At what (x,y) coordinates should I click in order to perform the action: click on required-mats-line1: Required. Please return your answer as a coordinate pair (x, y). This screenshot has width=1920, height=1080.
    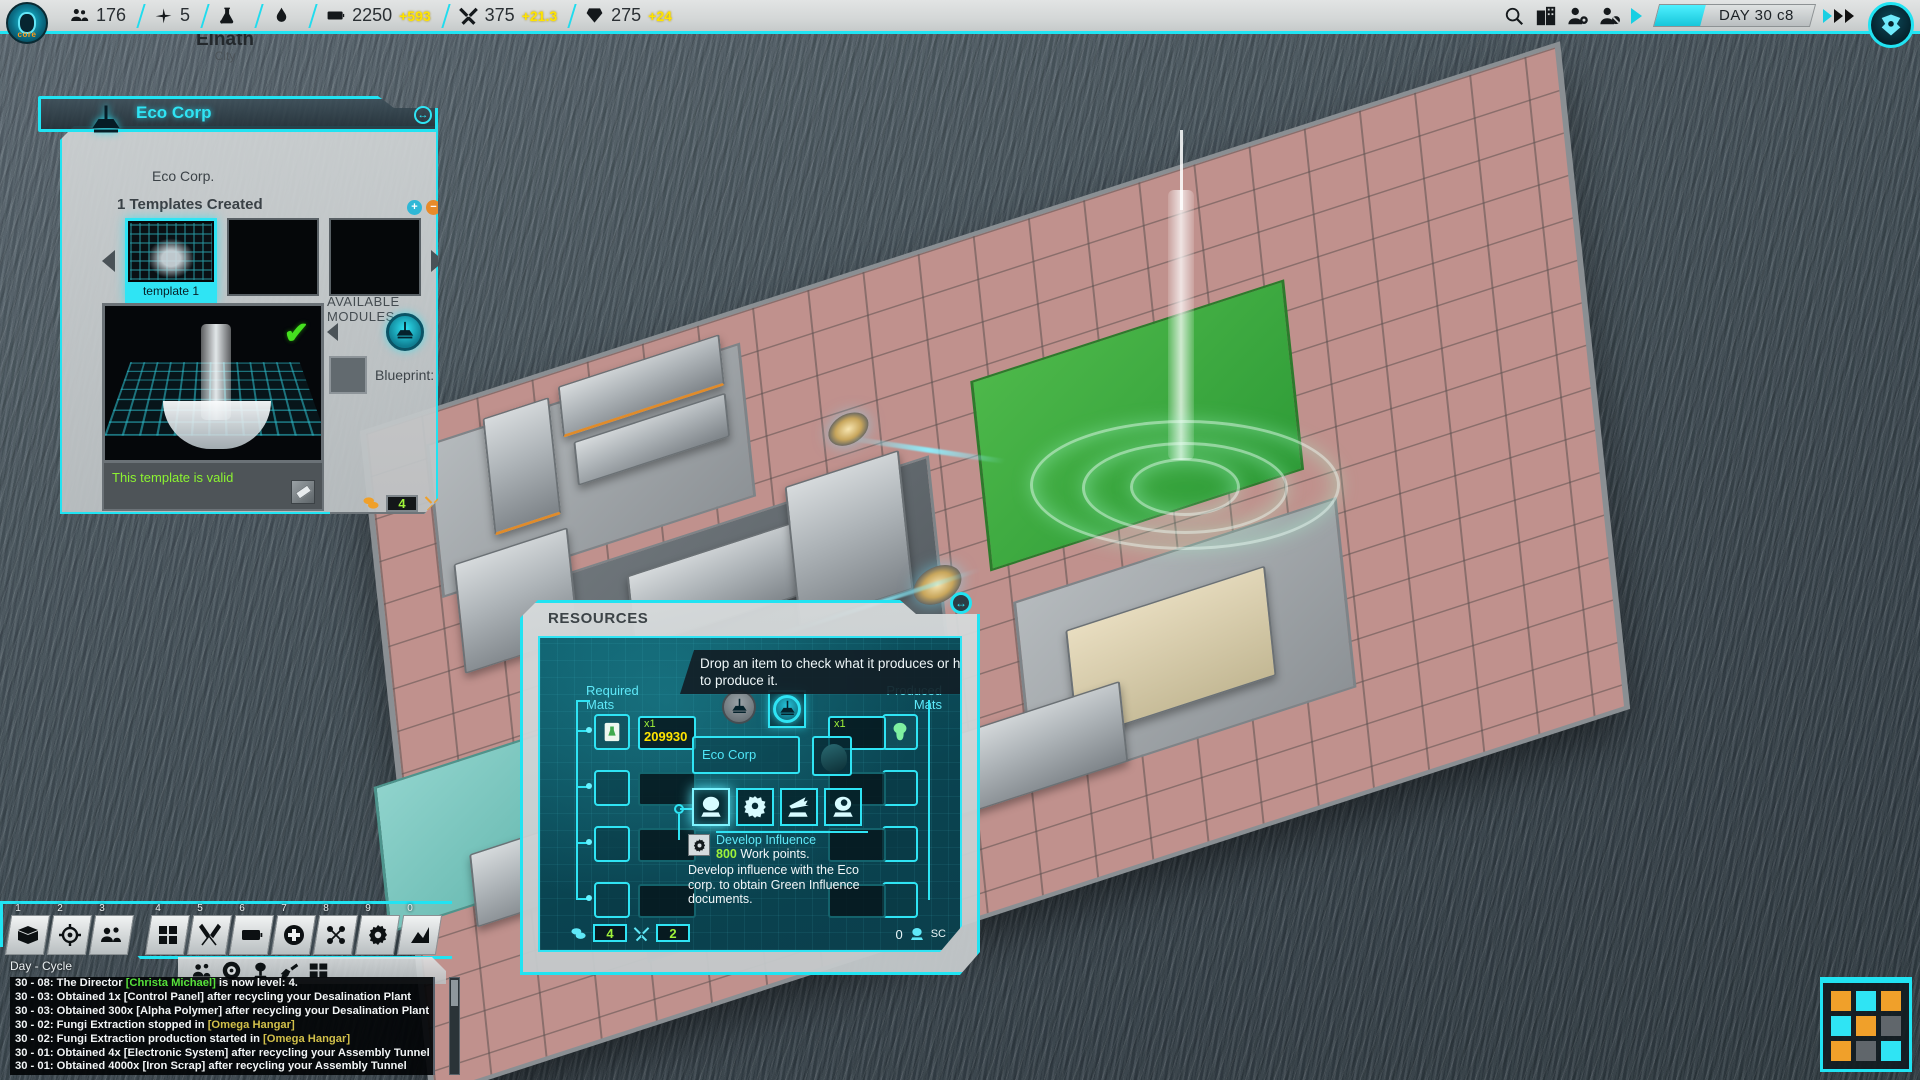
    Looking at the image, I should click on (612, 690).